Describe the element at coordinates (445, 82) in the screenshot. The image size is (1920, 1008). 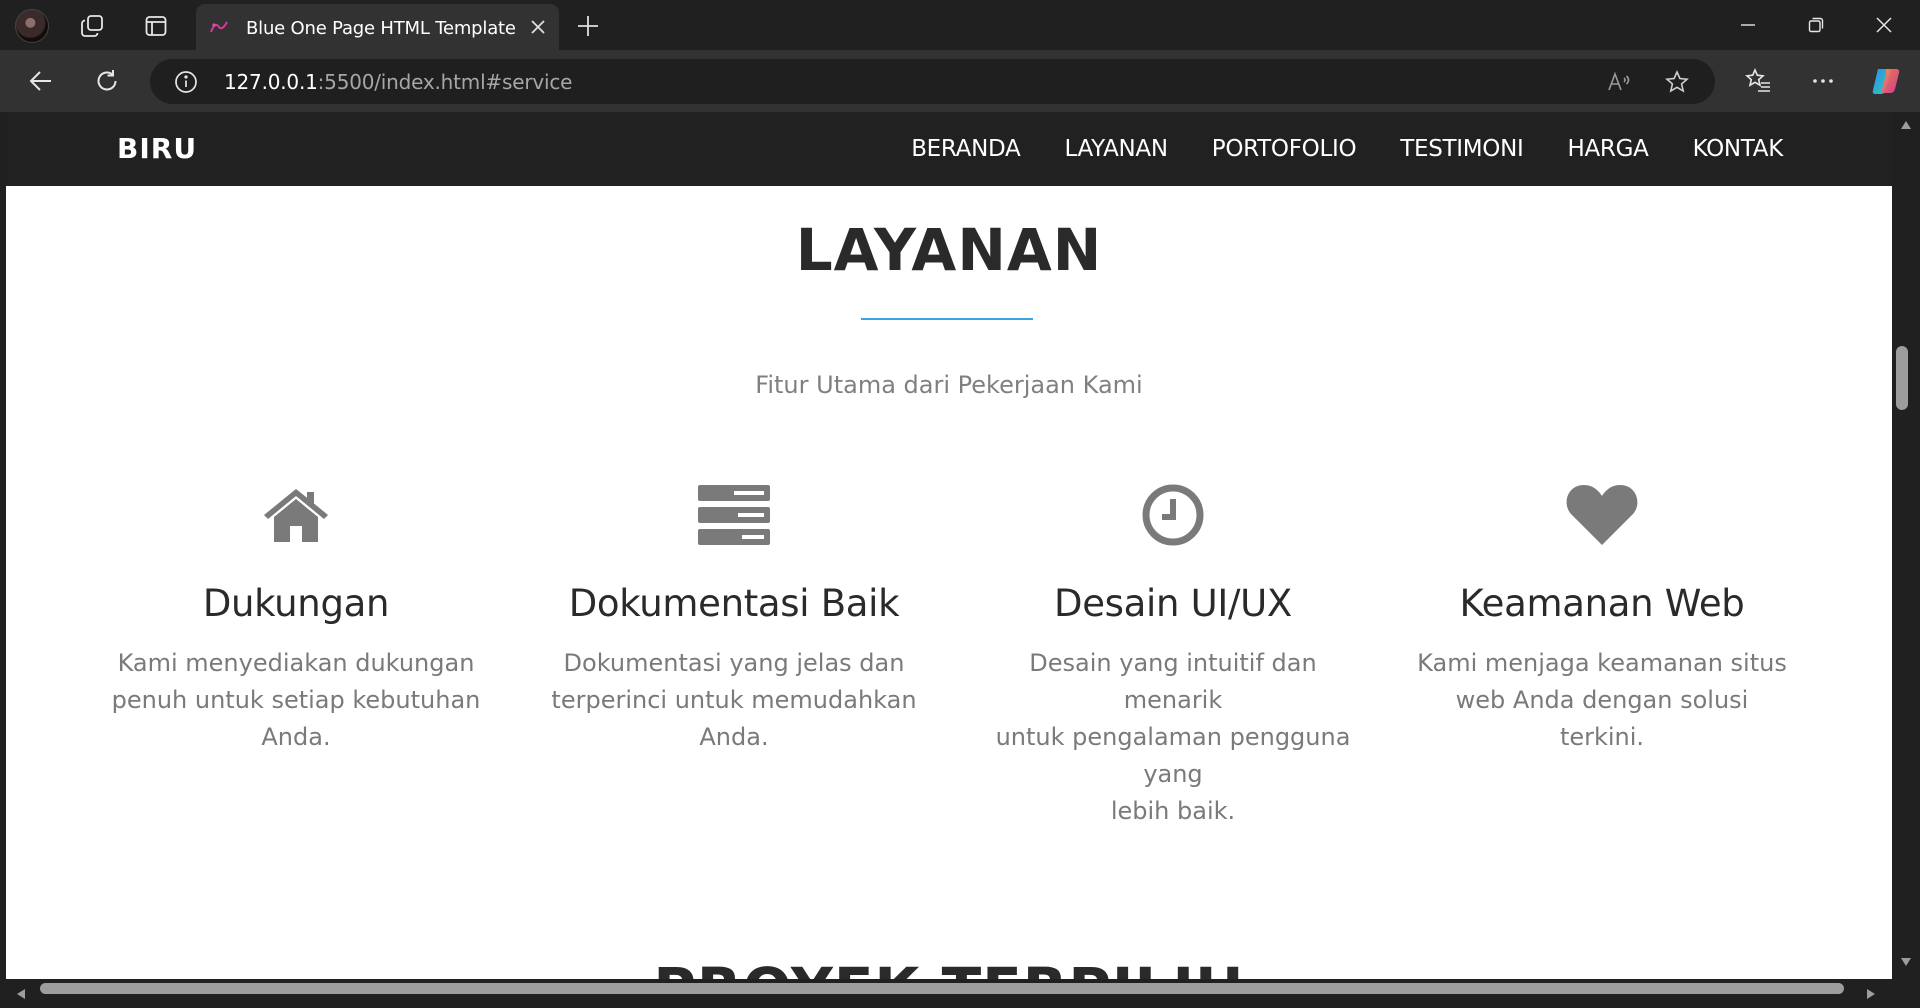
I see `url-path: :5500/index.html#service` at that location.